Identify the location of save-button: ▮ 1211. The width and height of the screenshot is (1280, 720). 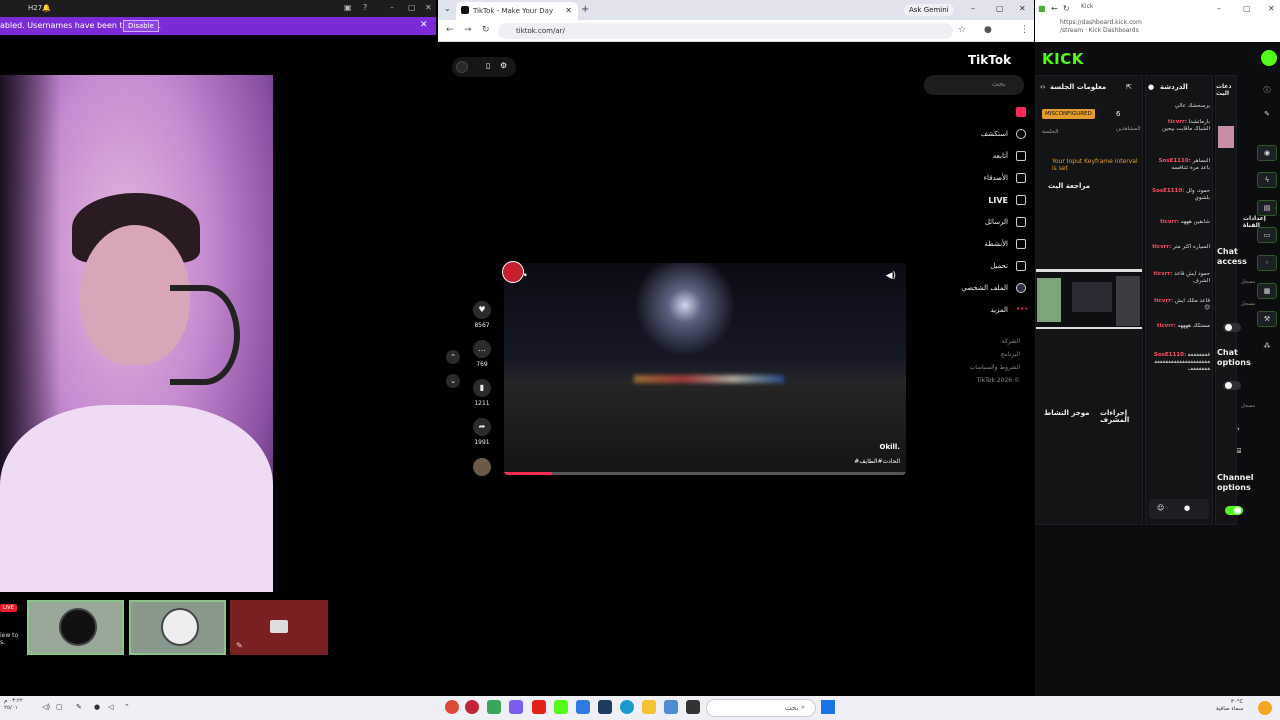
(482, 393).